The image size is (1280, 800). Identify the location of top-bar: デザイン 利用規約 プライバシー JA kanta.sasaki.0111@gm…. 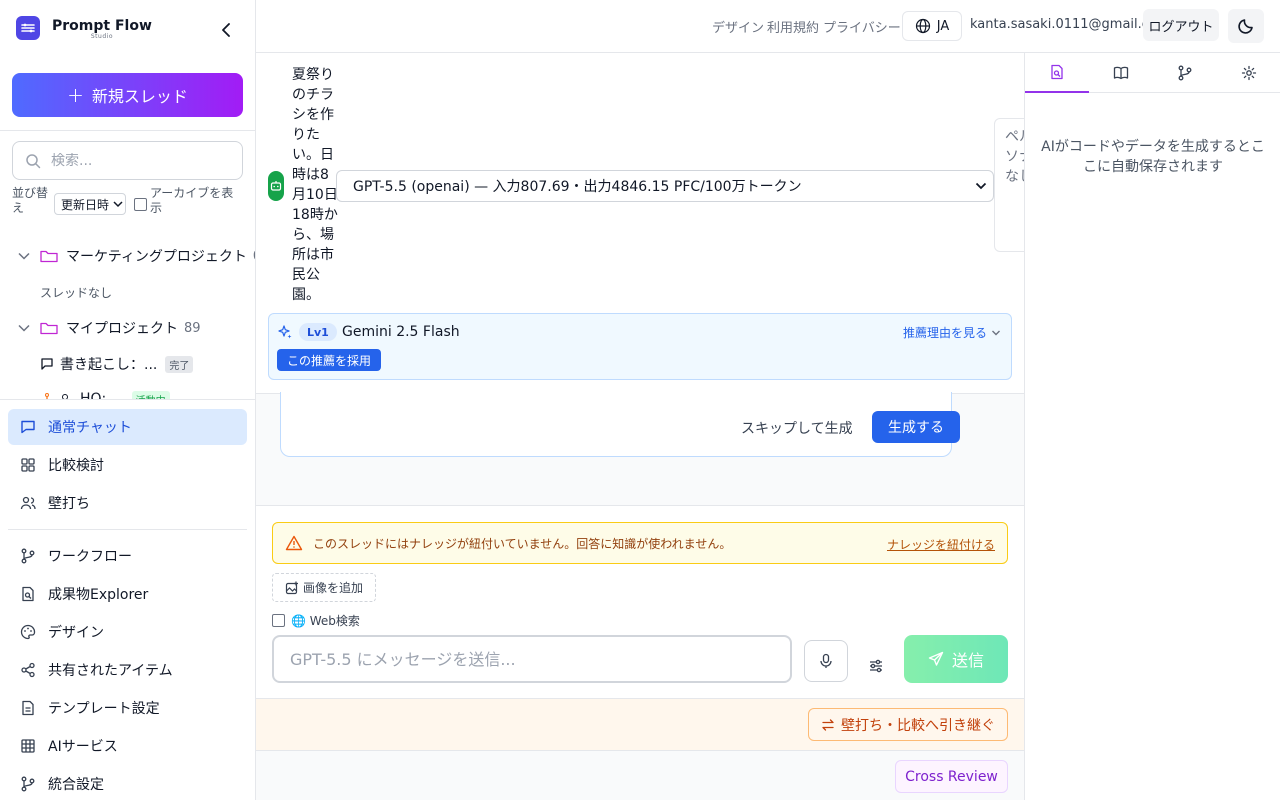
(768, 26).